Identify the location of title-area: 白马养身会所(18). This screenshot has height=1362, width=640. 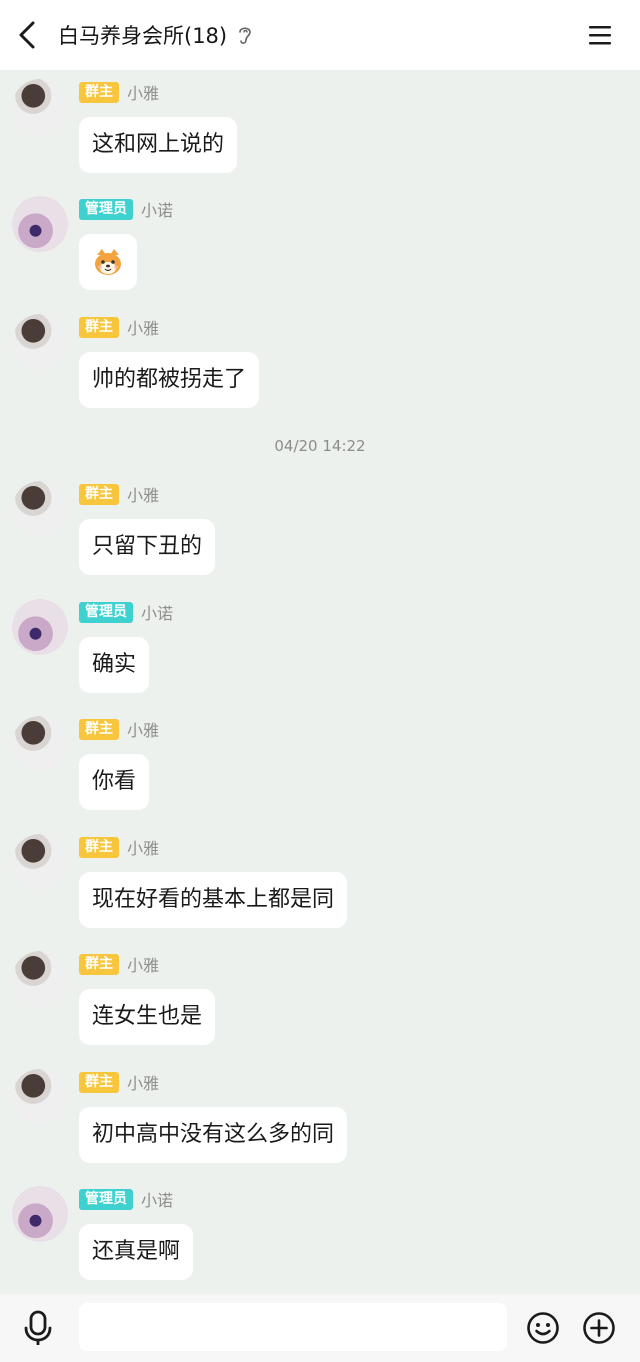
(156, 35).